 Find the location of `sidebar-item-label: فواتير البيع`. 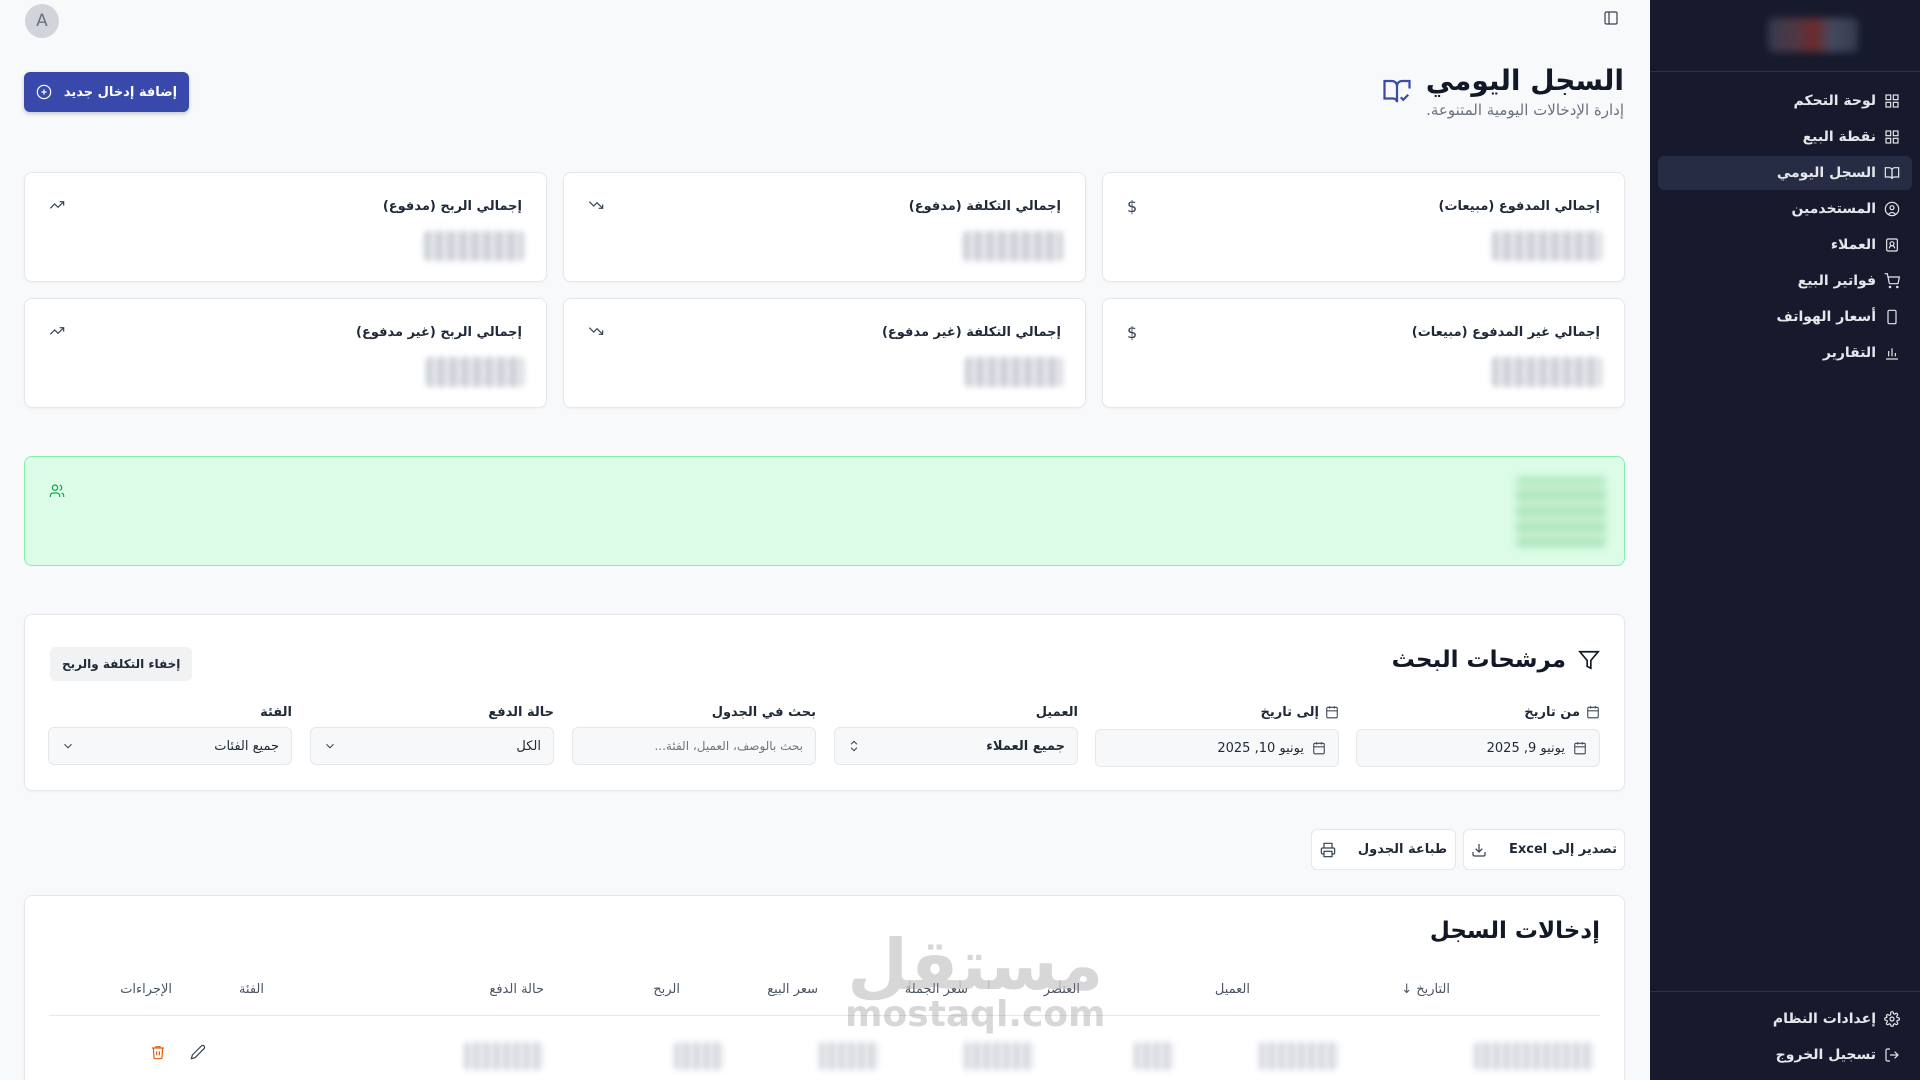

sidebar-item-label: فواتير البيع is located at coordinates (1836, 281).